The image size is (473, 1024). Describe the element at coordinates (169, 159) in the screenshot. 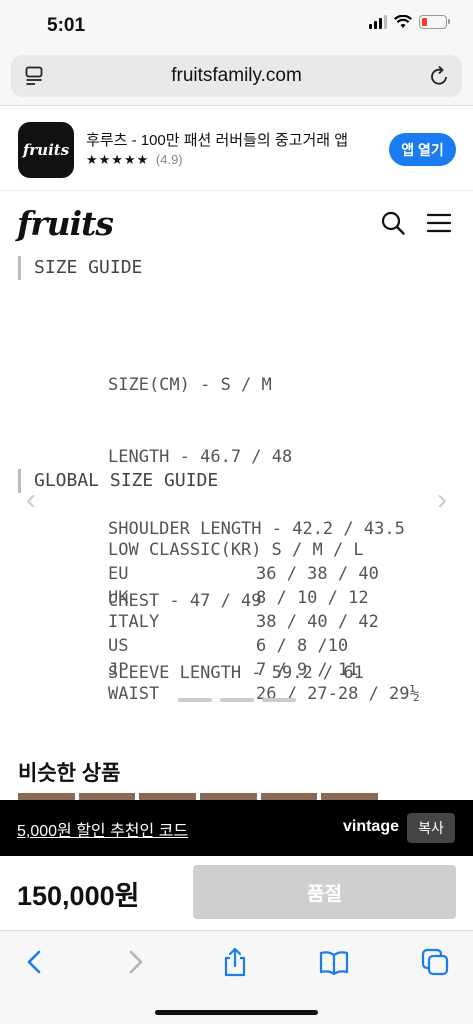

I see `rating-score: (4.9)` at that location.